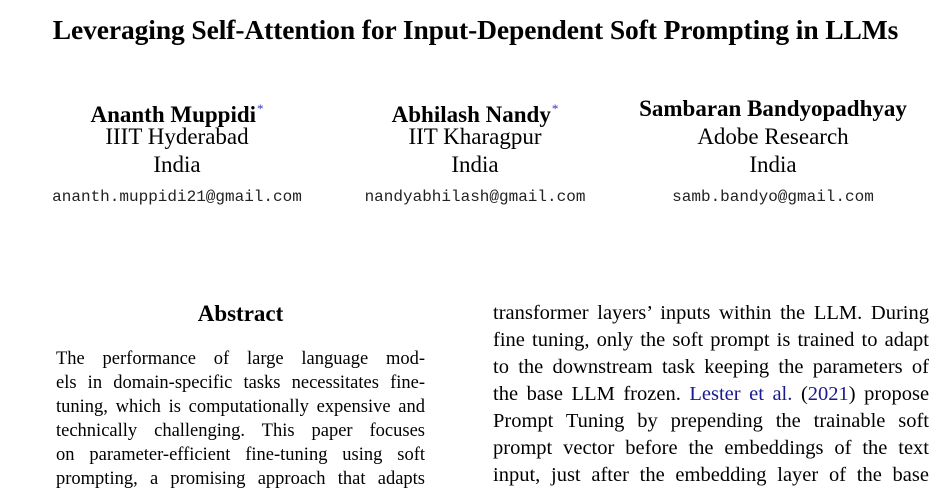 The image size is (951, 491). Describe the element at coordinates (475, 197) in the screenshot. I see `author-email: nandyabhilash@gmail.com` at that location.